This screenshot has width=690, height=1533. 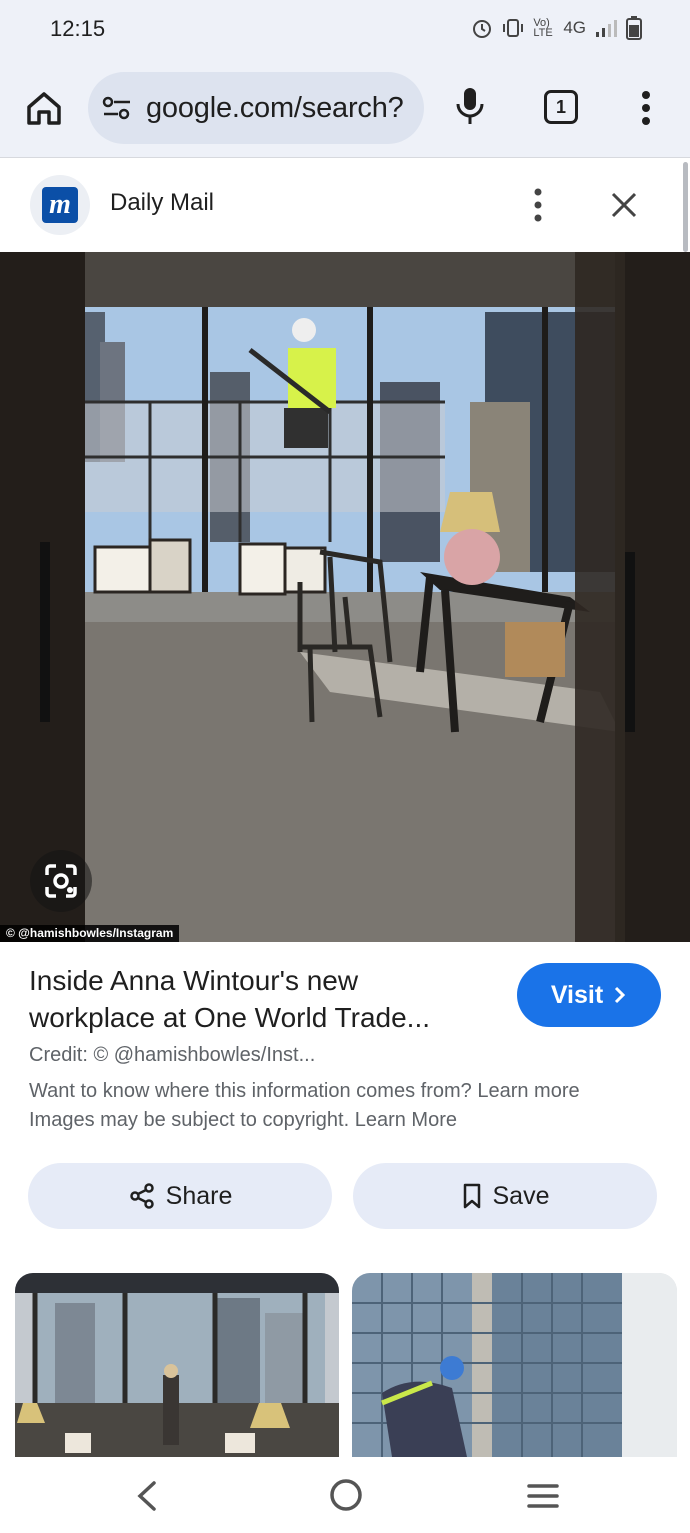 I want to click on url-bar: google.com/search?, so click(x=256, y=108).